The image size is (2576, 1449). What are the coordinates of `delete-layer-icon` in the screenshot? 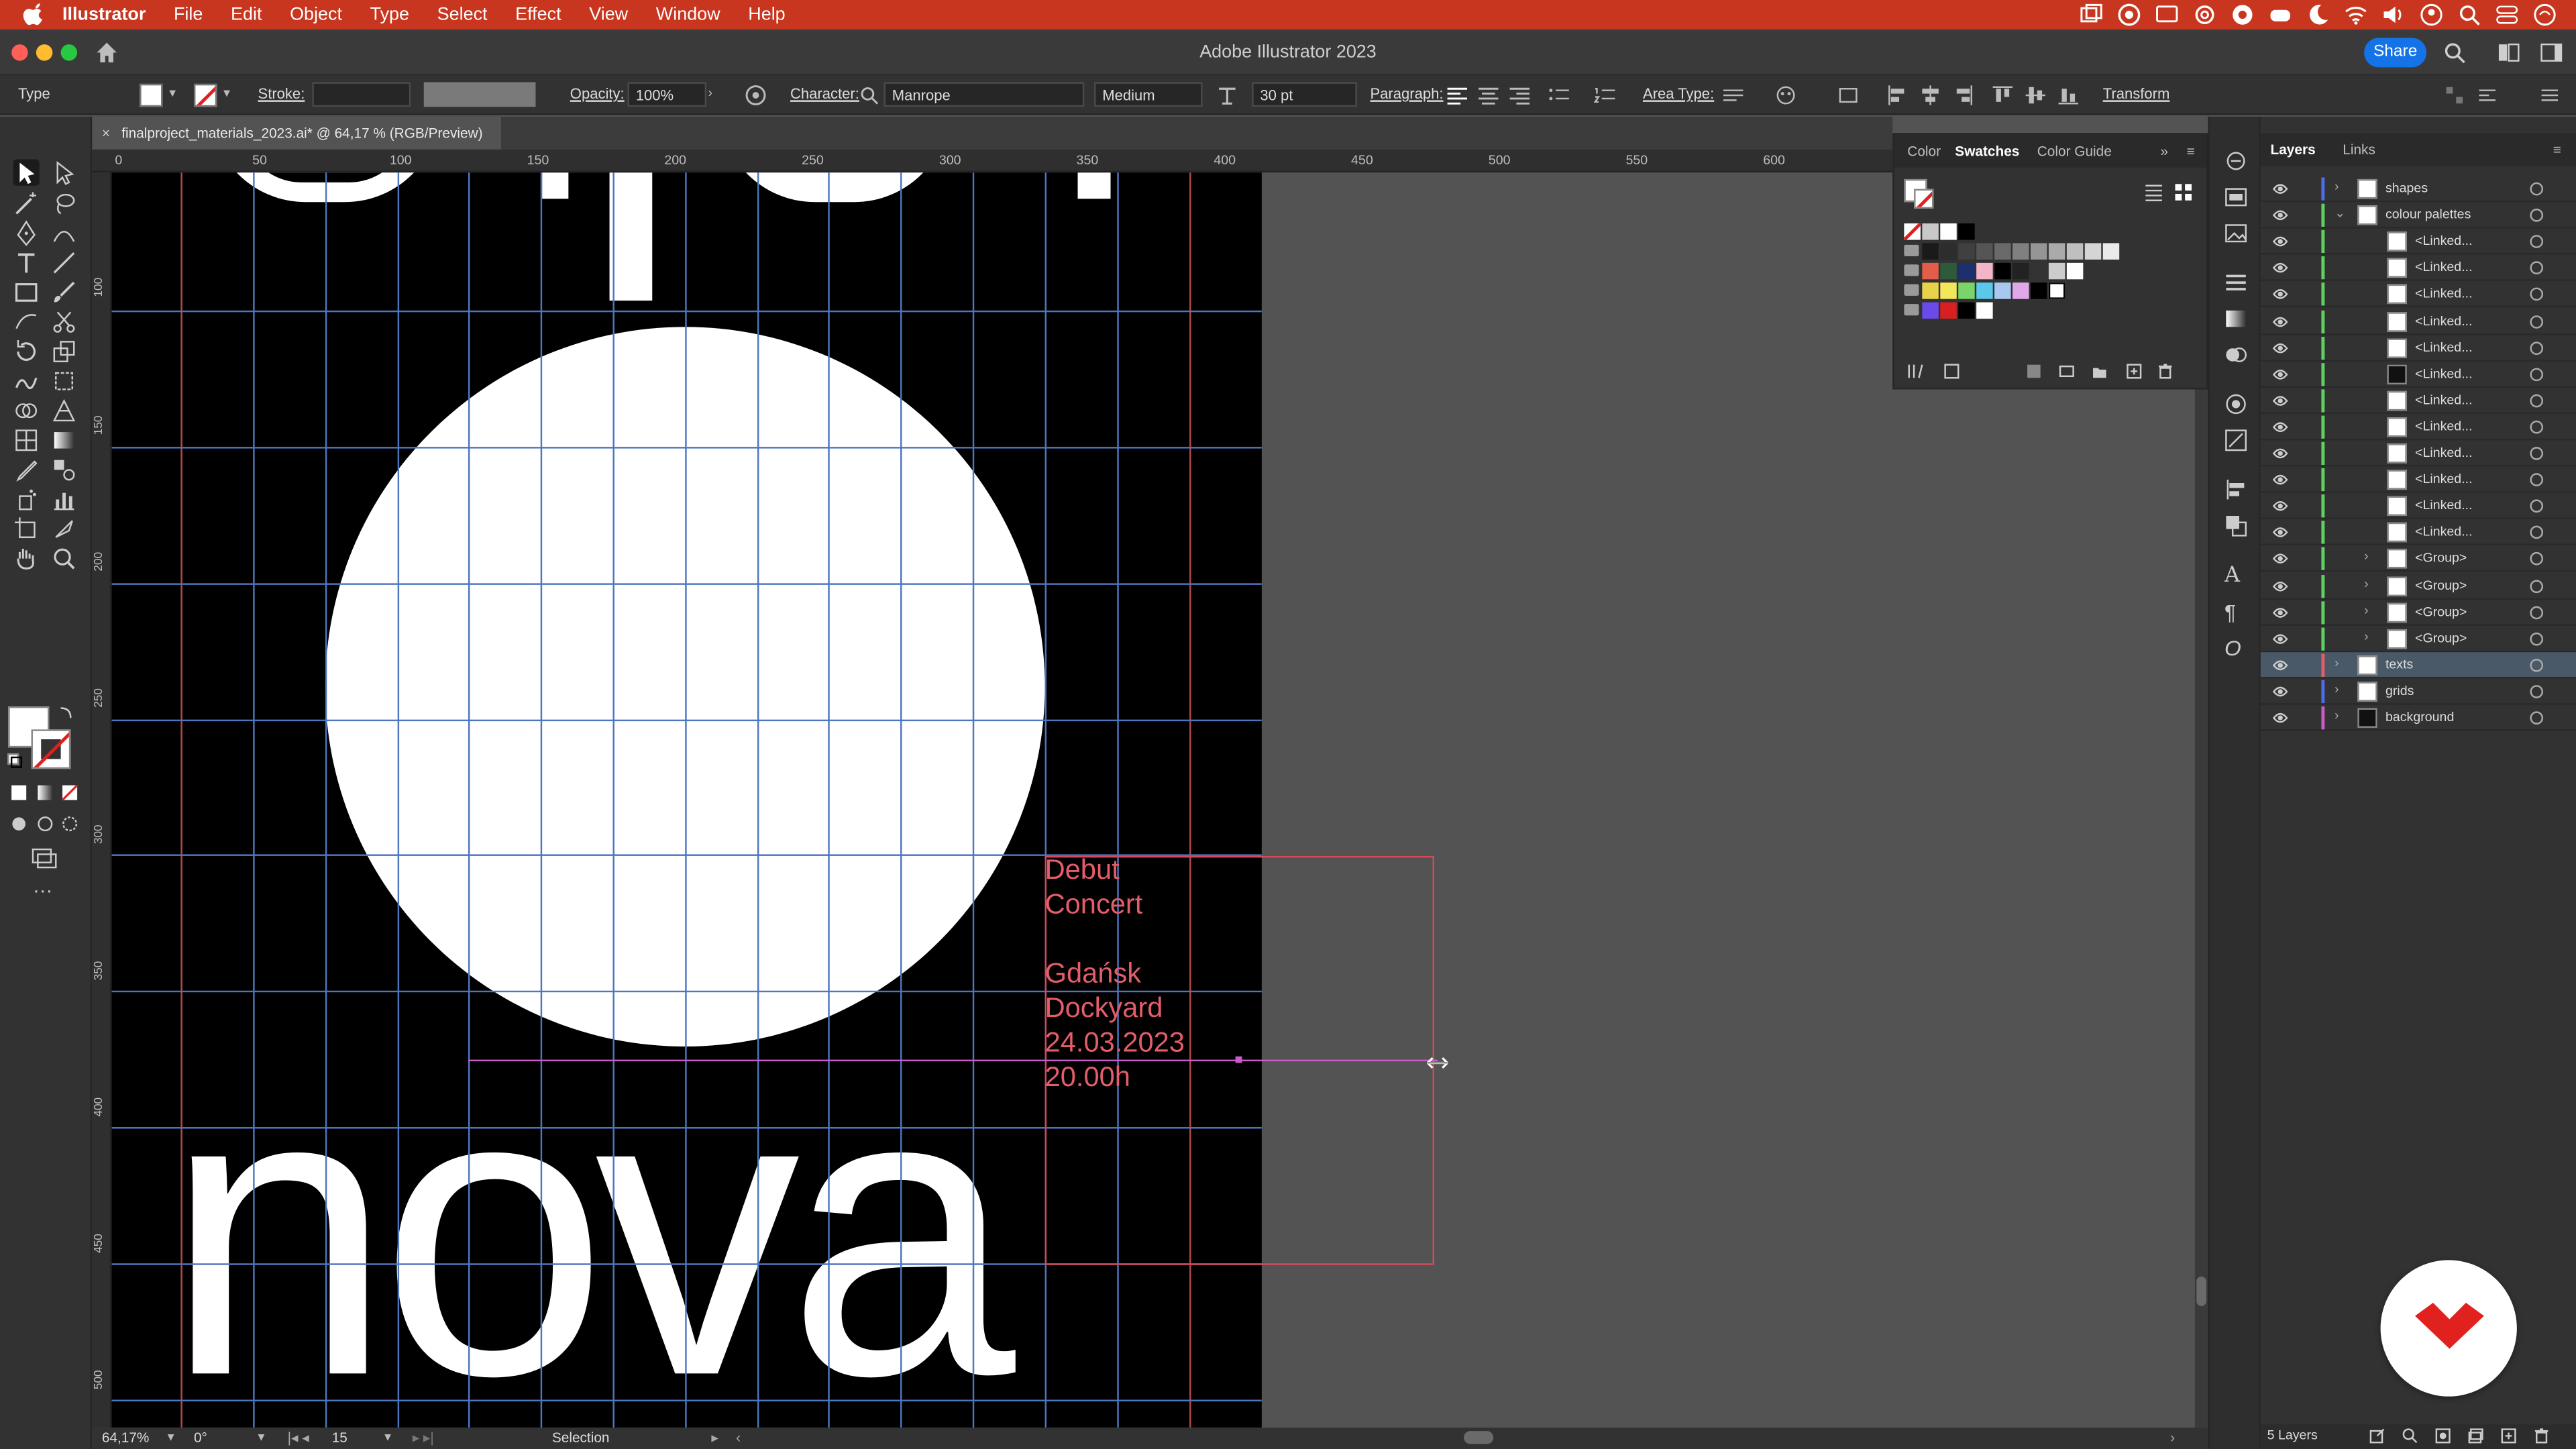 It's located at (2541, 1436).